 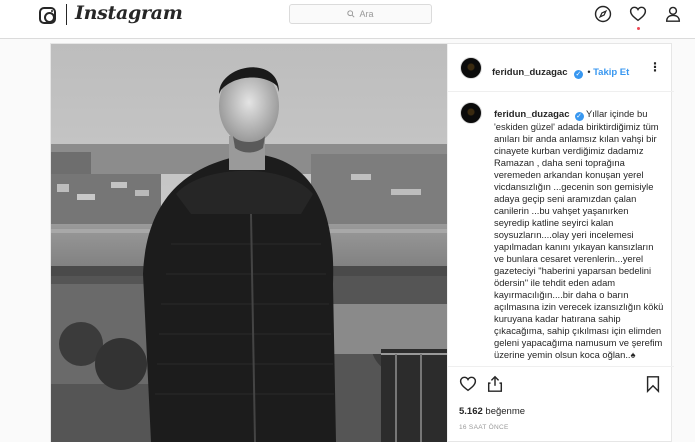 I want to click on caption-username: feridun_duzagac, so click(x=532, y=114).